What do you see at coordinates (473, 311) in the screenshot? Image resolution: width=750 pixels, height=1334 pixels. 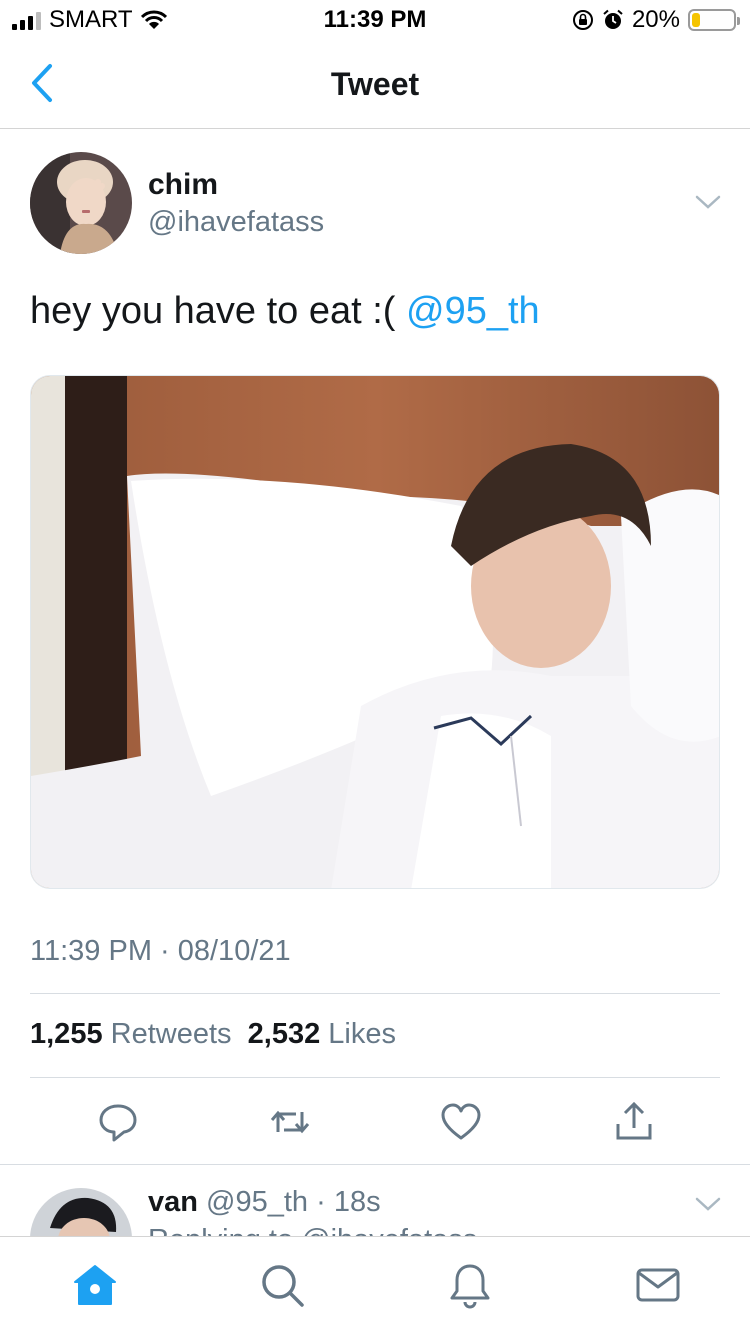 I see `mention-link: @95_th` at bounding box center [473, 311].